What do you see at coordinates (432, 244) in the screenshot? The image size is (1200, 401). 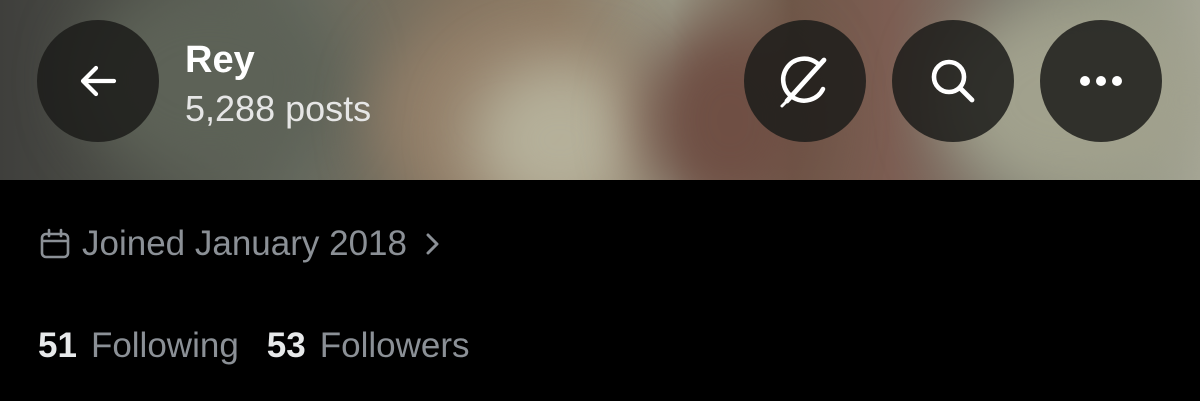 I see `chevron-right-icon` at bounding box center [432, 244].